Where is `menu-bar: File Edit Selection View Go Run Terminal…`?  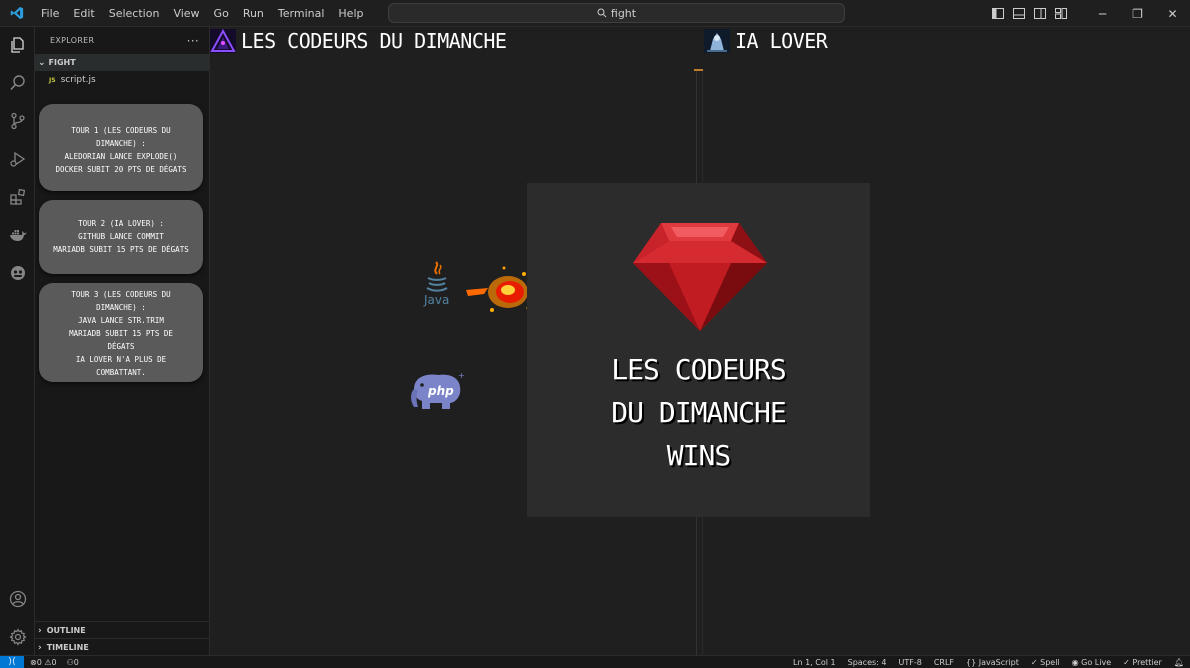
menu-bar: File Edit Selection View Go Run Terminal… is located at coordinates (202, 13).